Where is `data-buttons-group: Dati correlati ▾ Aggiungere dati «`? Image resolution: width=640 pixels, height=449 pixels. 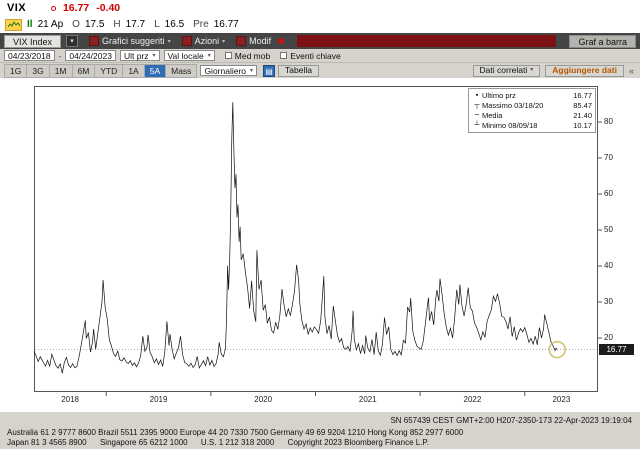
data-buttons-group: Dati correlati ▾ Aggiungere dati « is located at coordinates (553, 70).